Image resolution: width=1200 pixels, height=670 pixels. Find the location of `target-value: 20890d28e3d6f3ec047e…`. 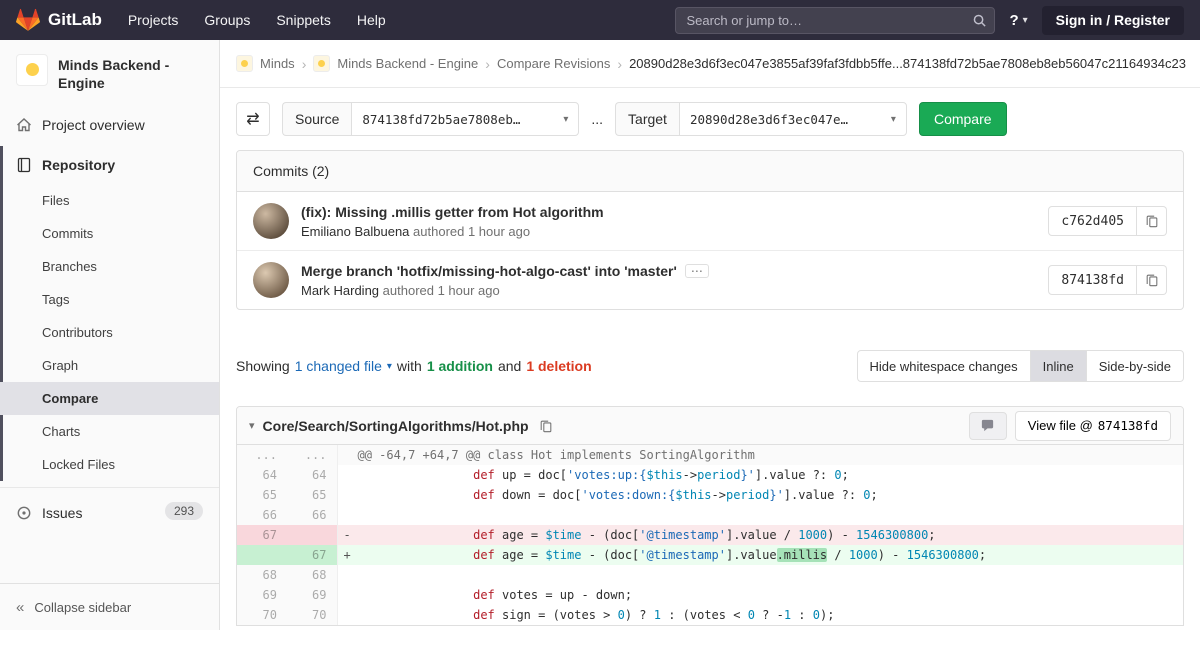

target-value: 20890d28e3d6f3ec047e… is located at coordinates (768, 119).